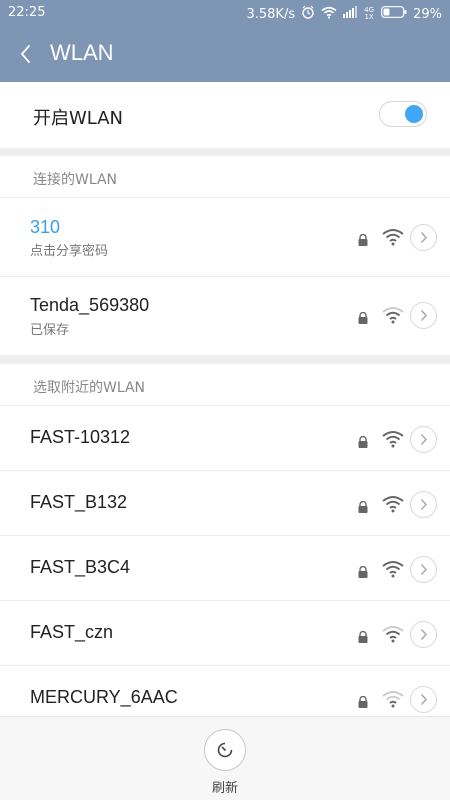  What do you see at coordinates (225, 54) in the screenshot?
I see `app-bar: WLAN` at bounding box center [225, 54].